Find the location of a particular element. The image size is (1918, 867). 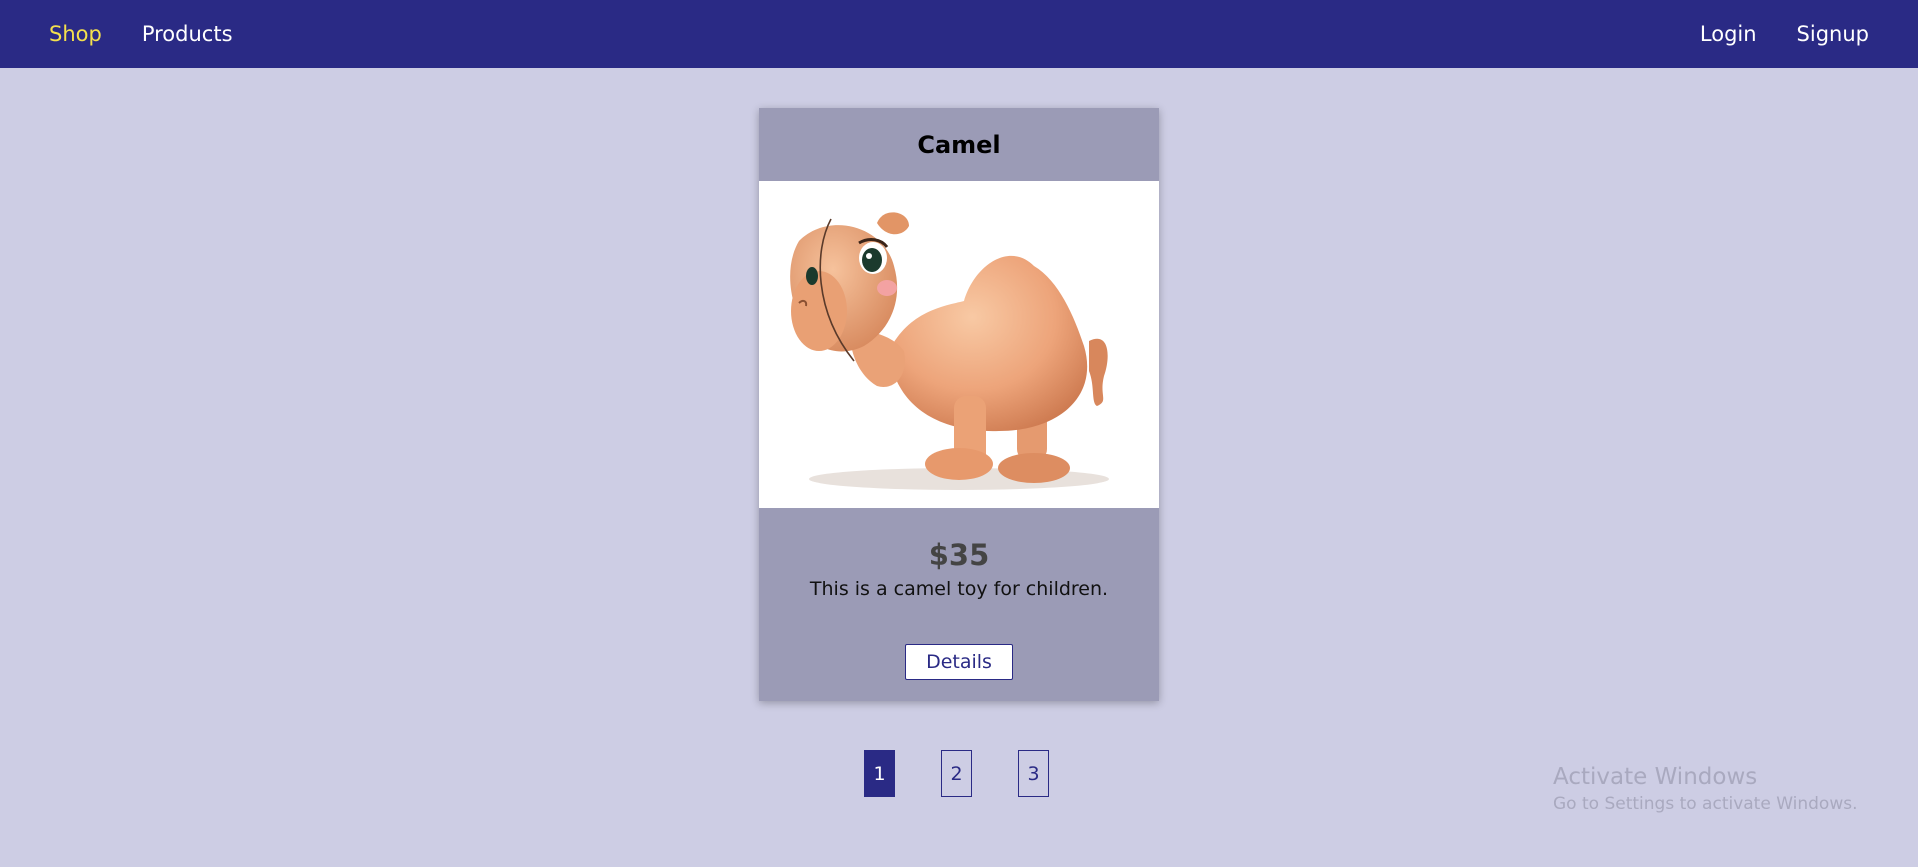

product-card-header: Camel is located at coordinates (959, 144).